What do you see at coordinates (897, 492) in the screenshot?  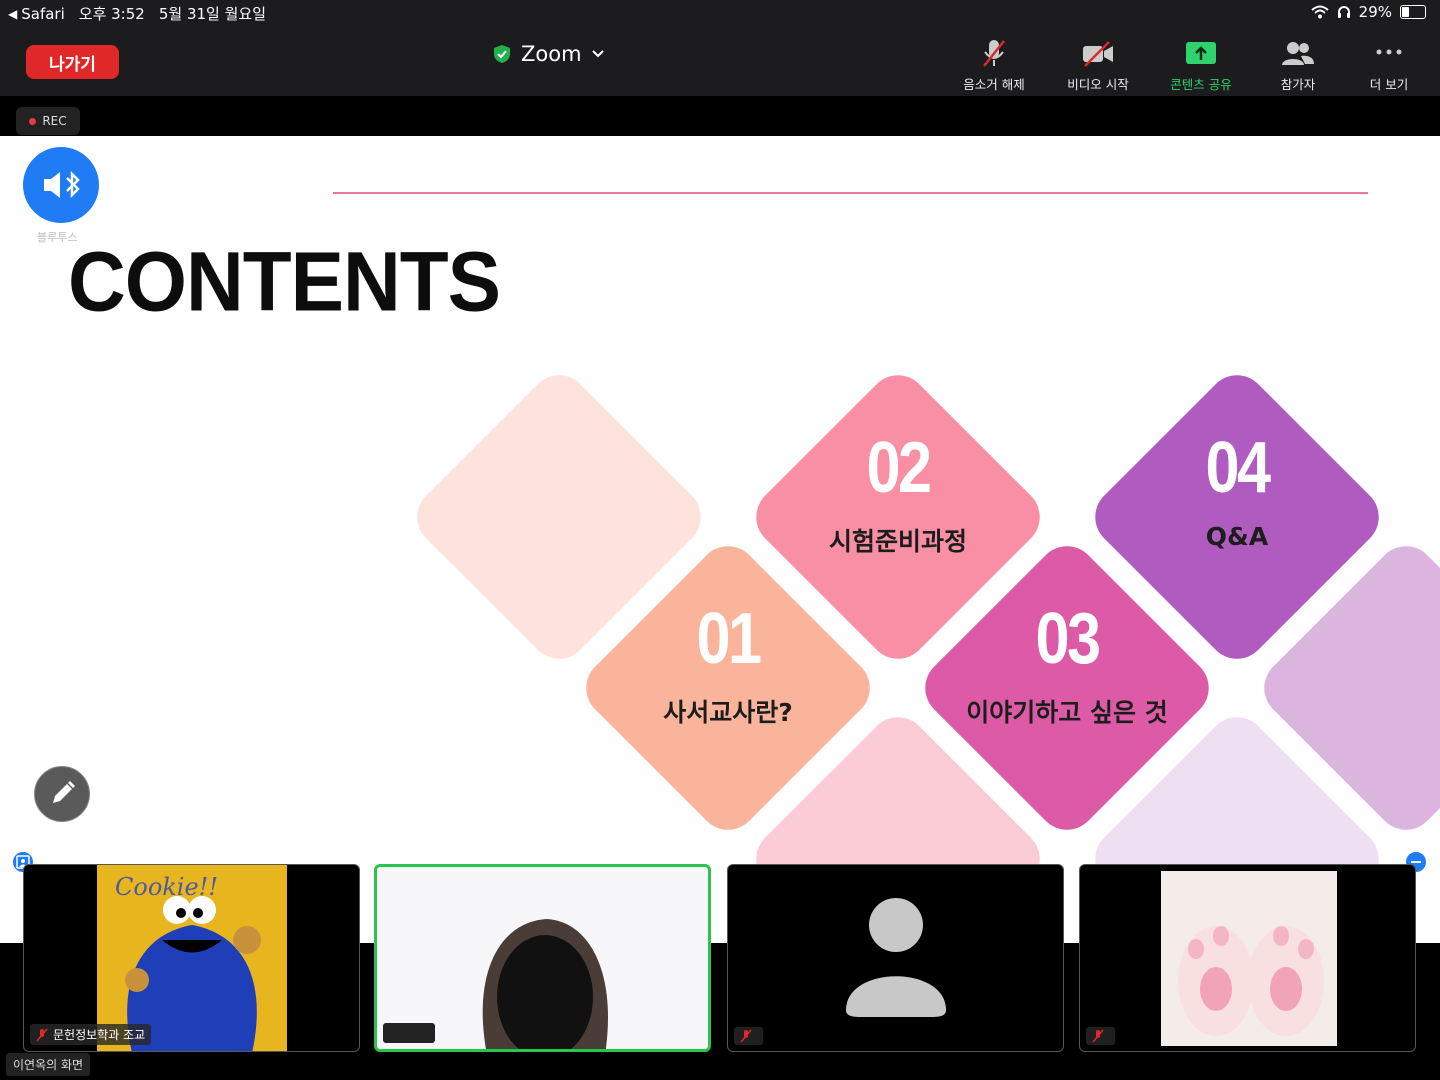 I see `content-item-02: 02 시험준비과정` at bounding box center [897, 492].